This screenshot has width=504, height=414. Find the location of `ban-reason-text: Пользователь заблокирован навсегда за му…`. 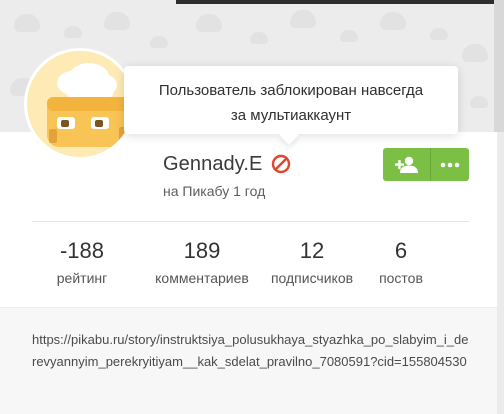

ban-reason-text: Пользователь заблокирован навсегда за му… is located at coordinates (291, 103).